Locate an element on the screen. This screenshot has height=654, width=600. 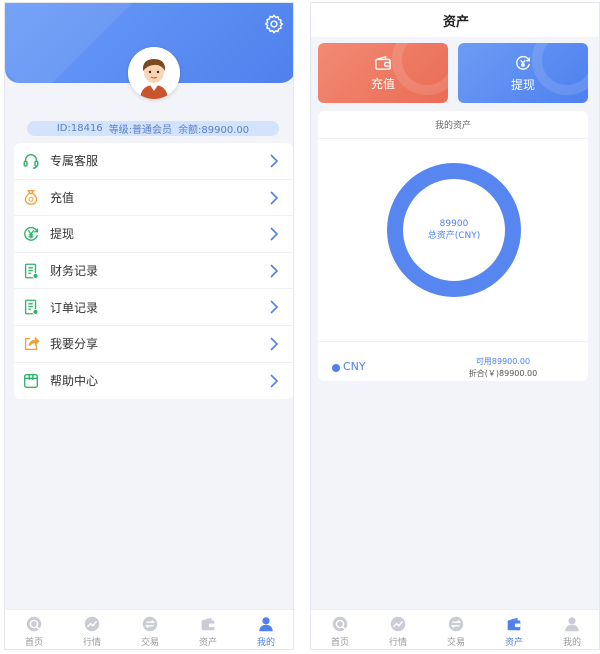
menu-item-label: 我要分享 is located at coordinates (74, 344).